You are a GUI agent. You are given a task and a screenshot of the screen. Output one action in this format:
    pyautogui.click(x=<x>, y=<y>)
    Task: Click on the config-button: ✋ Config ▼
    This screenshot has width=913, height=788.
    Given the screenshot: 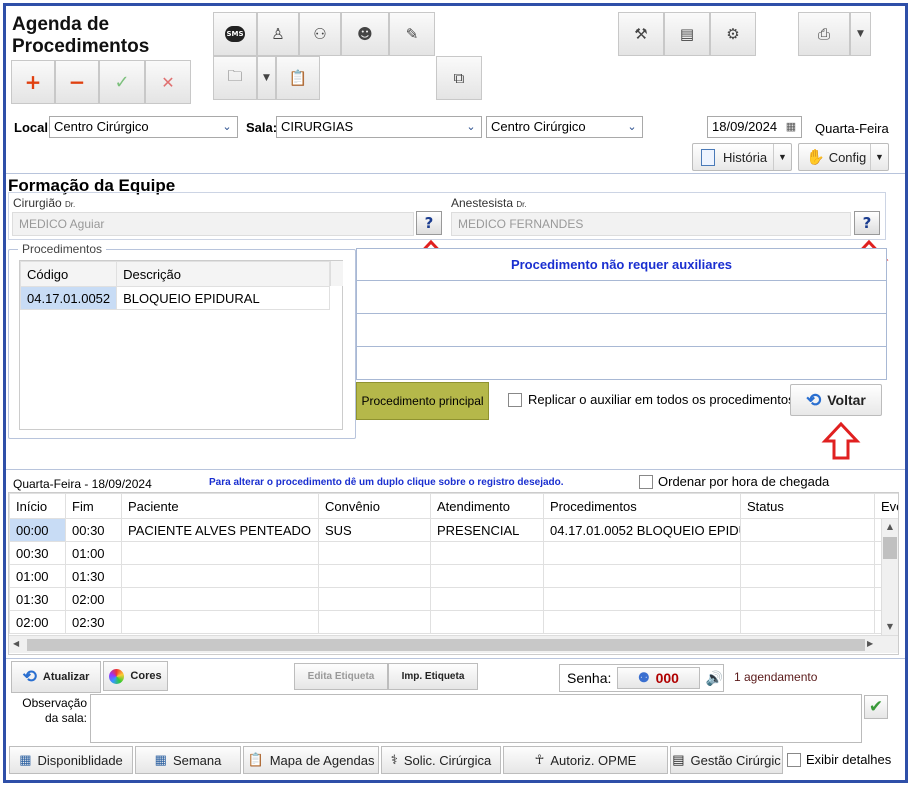 What is the action you would take?
    pyautogui.click(x=843, y=157)
    